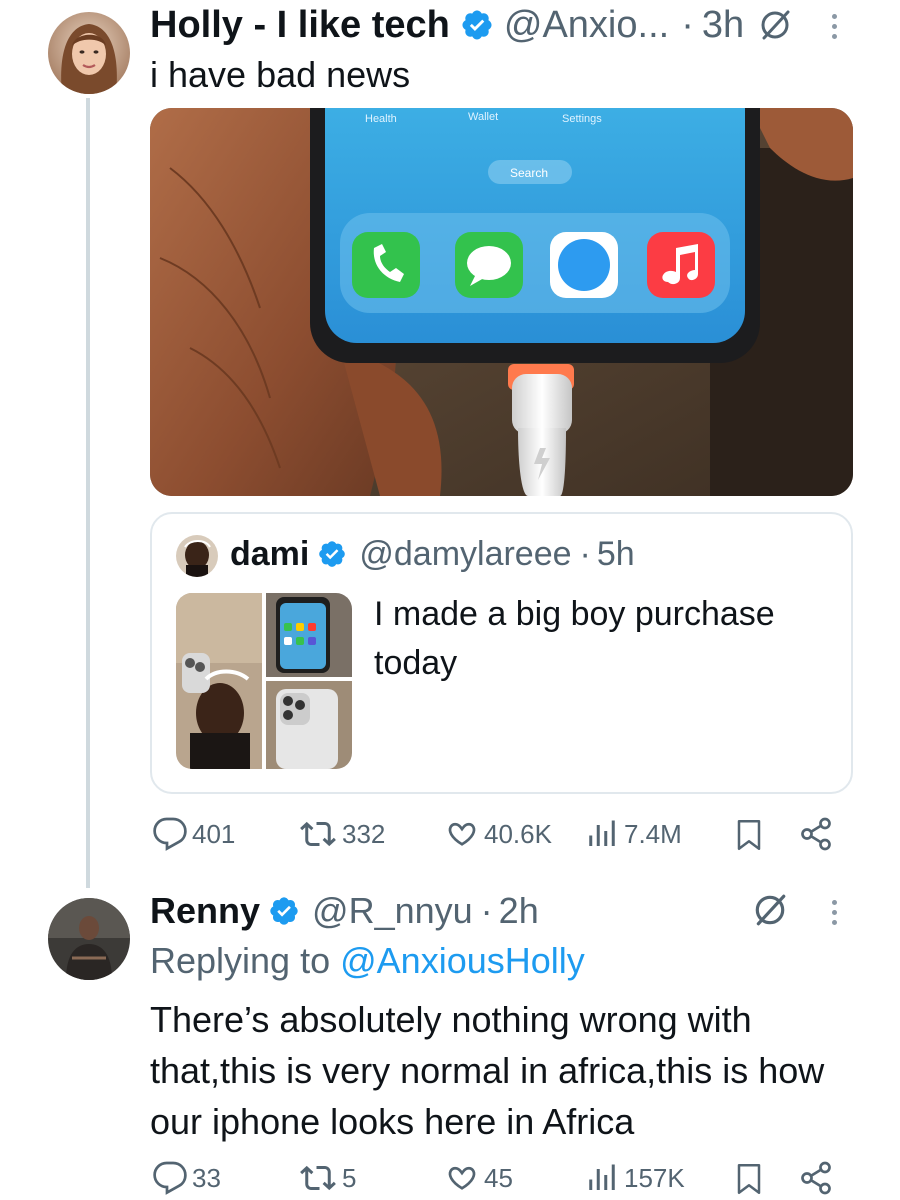 The image size is (900, 1200). I want to click on reply-button: 33, so click(186, 1178).